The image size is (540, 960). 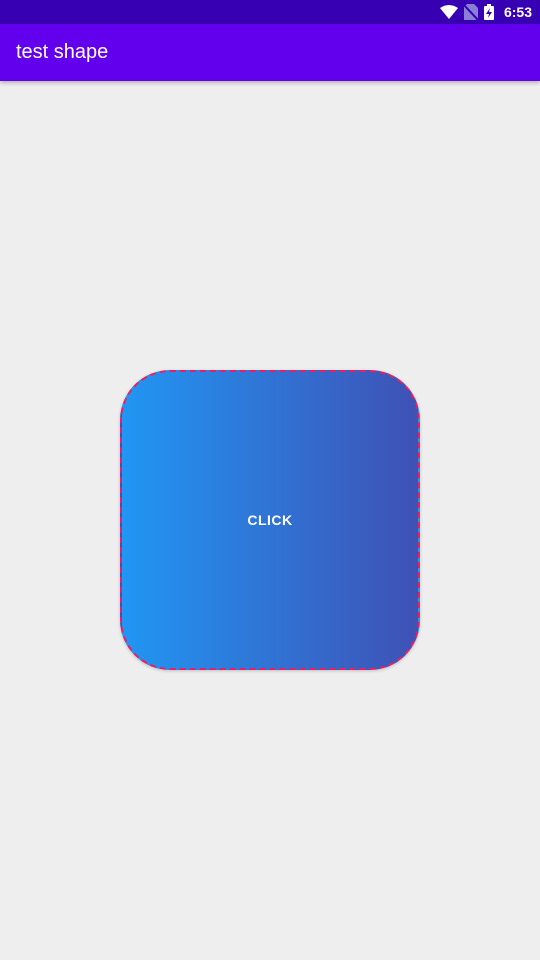 What do you see at coordinates (62, 52) in the screenshot?
I see `app-title: test shape` at bounding box center [62, 52].